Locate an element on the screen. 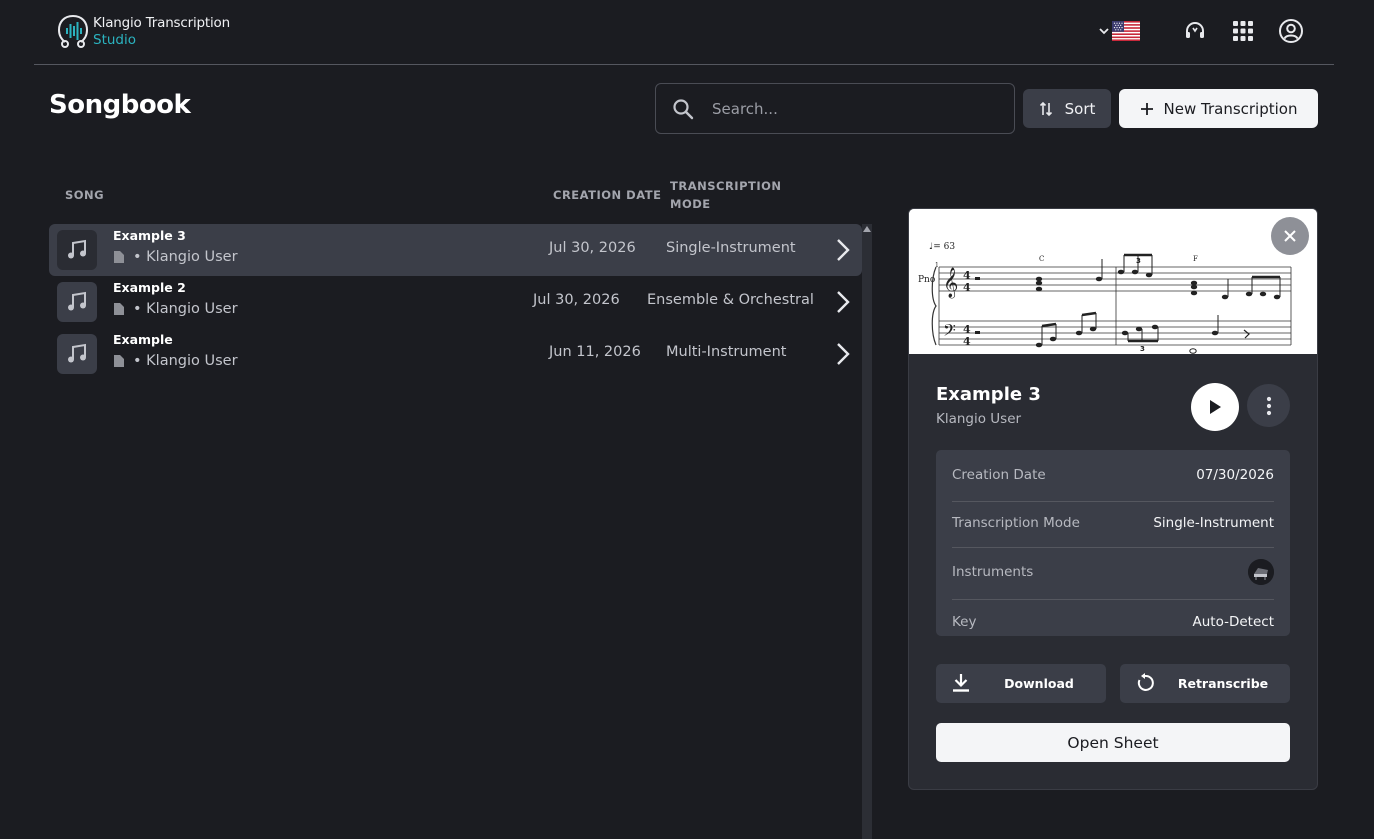  more-options-button is located at coordinates (1268, 405).